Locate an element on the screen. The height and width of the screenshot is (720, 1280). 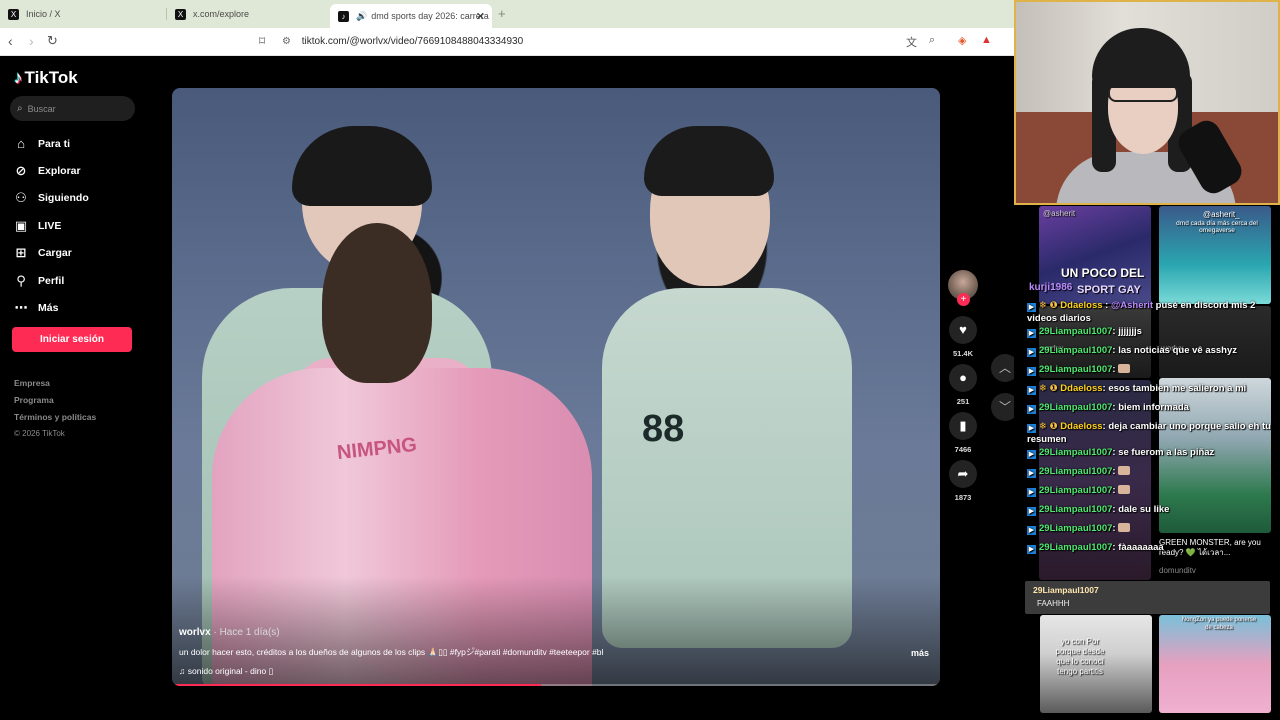
close-tab-icon: ✕ is located at coordinates (480, 16).